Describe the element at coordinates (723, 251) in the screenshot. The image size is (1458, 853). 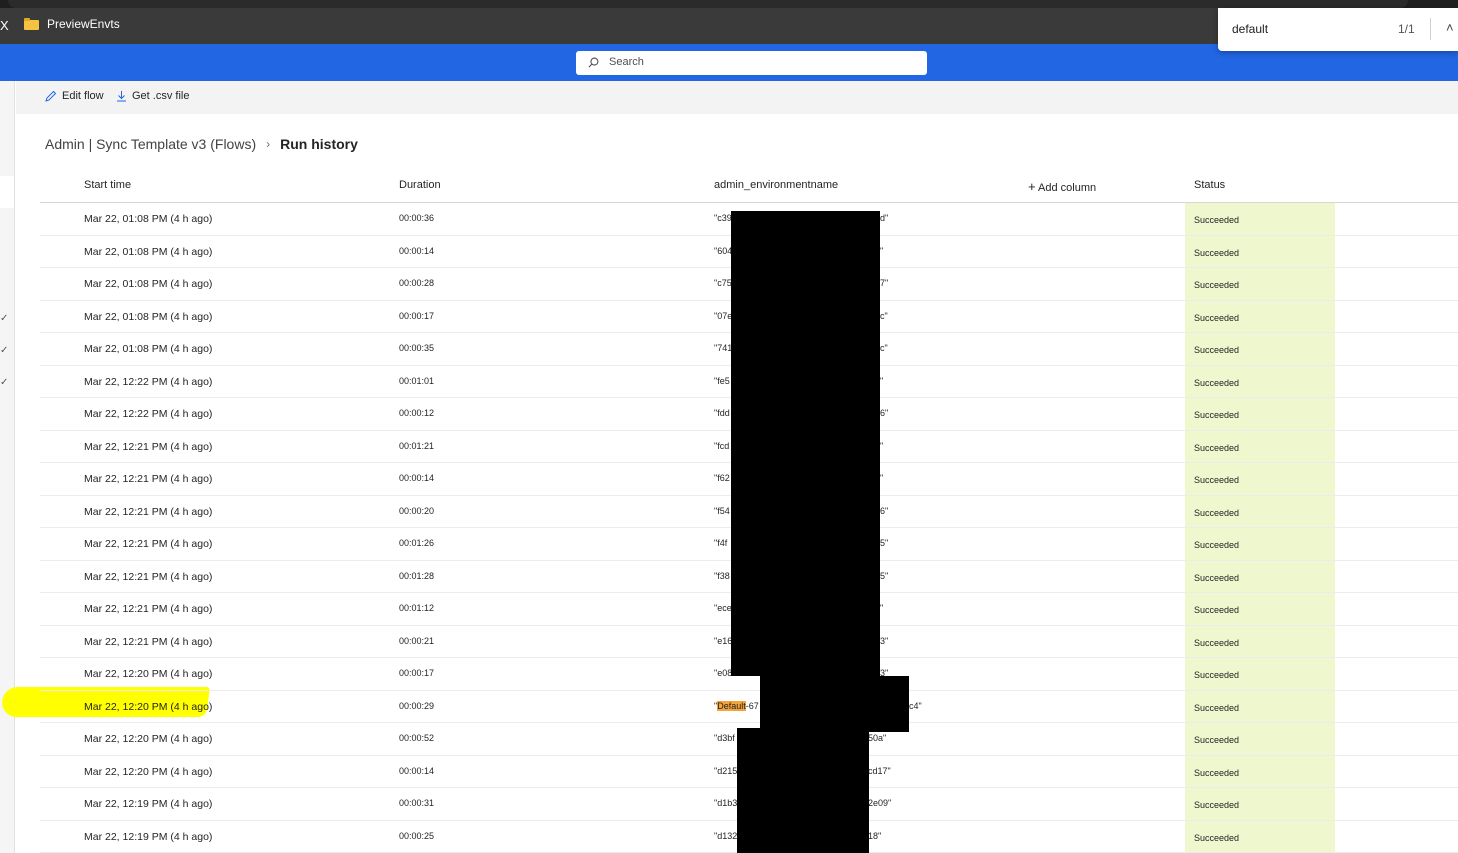
I see `environment-name-cell: "604` at that location.